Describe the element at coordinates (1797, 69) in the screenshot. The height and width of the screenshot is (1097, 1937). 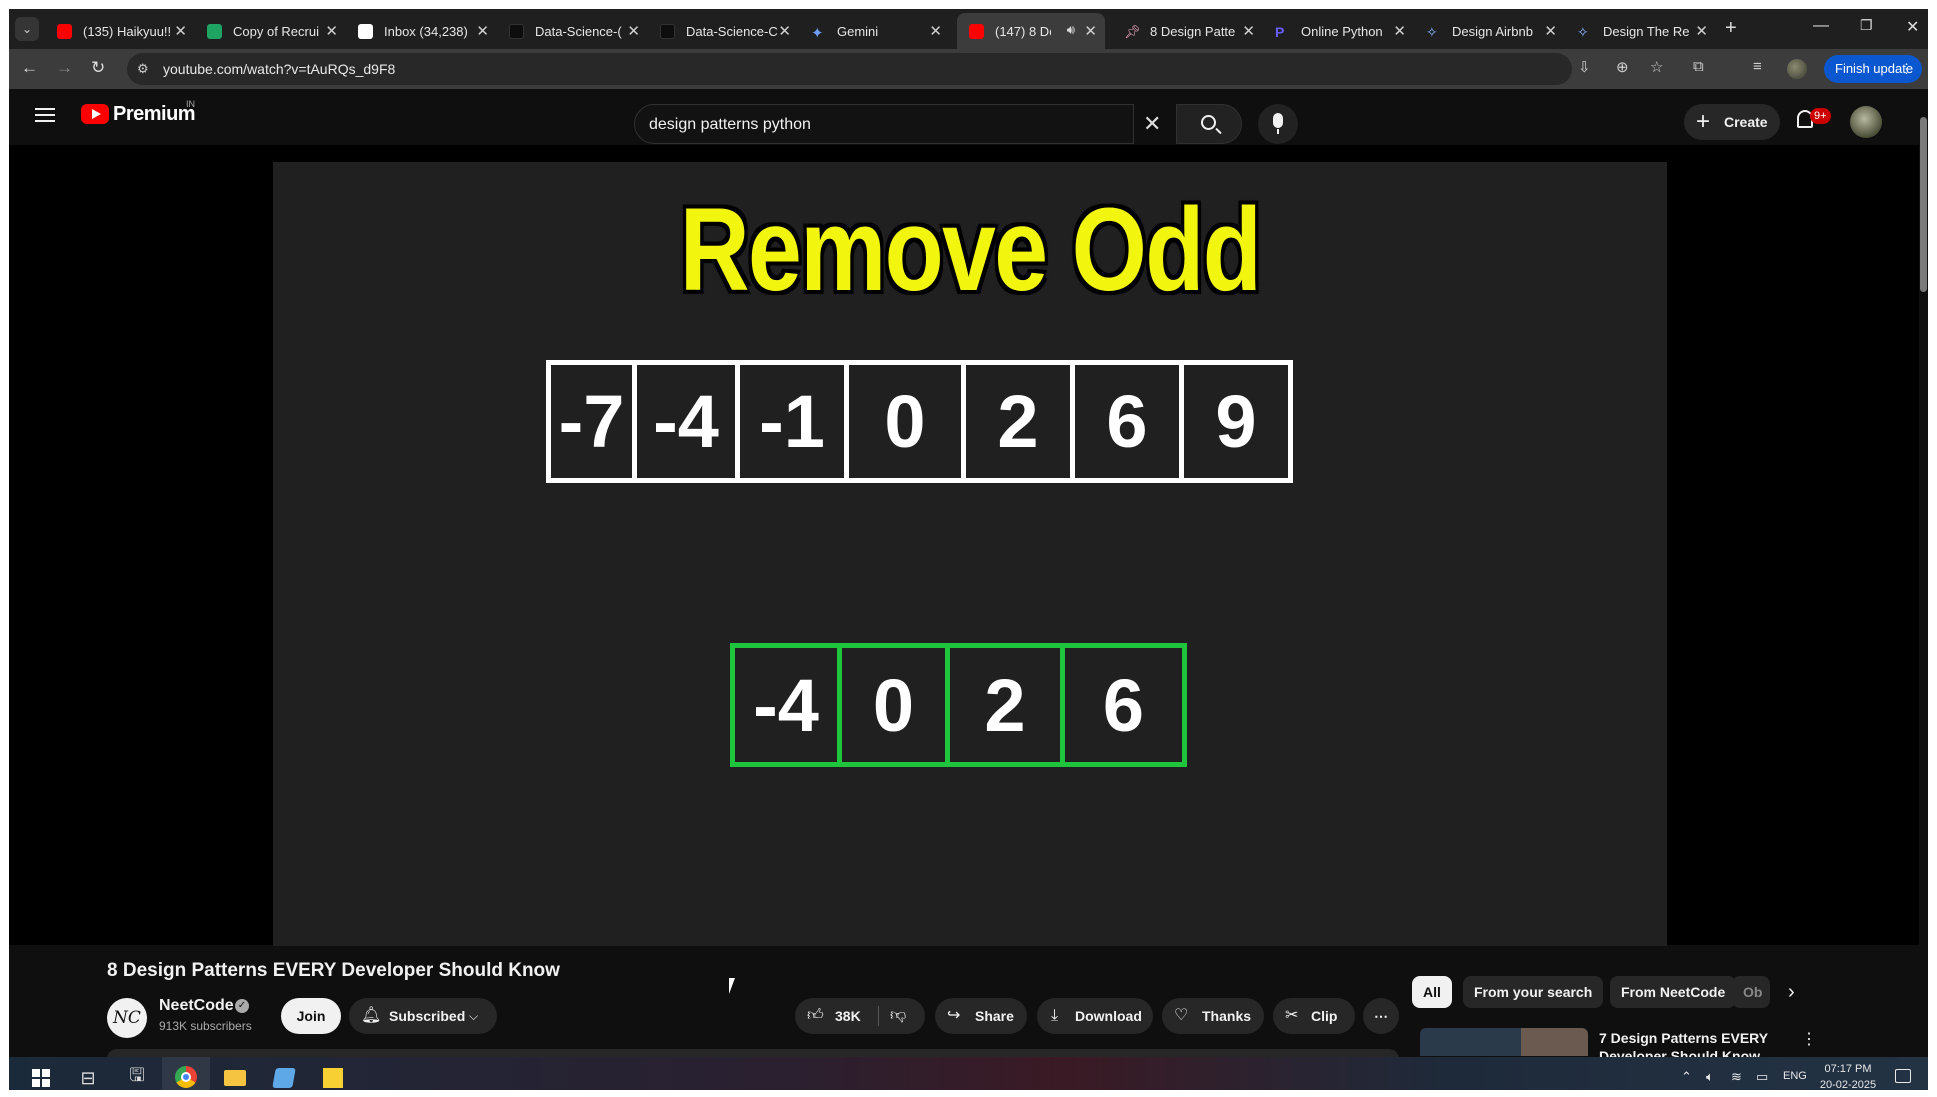
I see `profile-avatar` at that location.